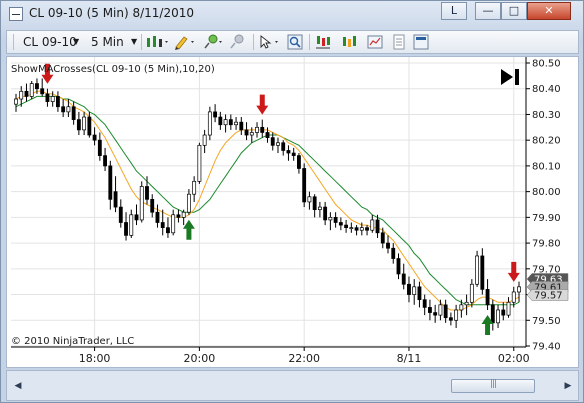  I want to click on horizontal-scrollbar: ◀ ▶, so click(292, 385).